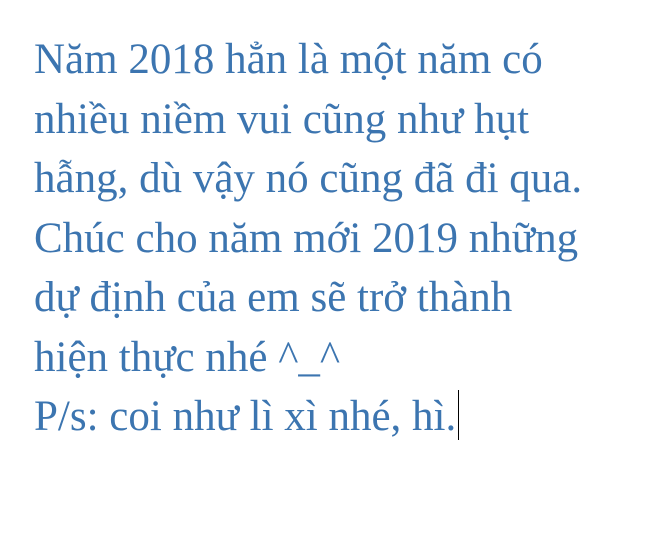 The width and height of the screenshot is (660, 547). Describe the element at coordinates (282, 119) in the screenshot. I see `text-line: nhiều niềm vui cũng như hụt` at that location.